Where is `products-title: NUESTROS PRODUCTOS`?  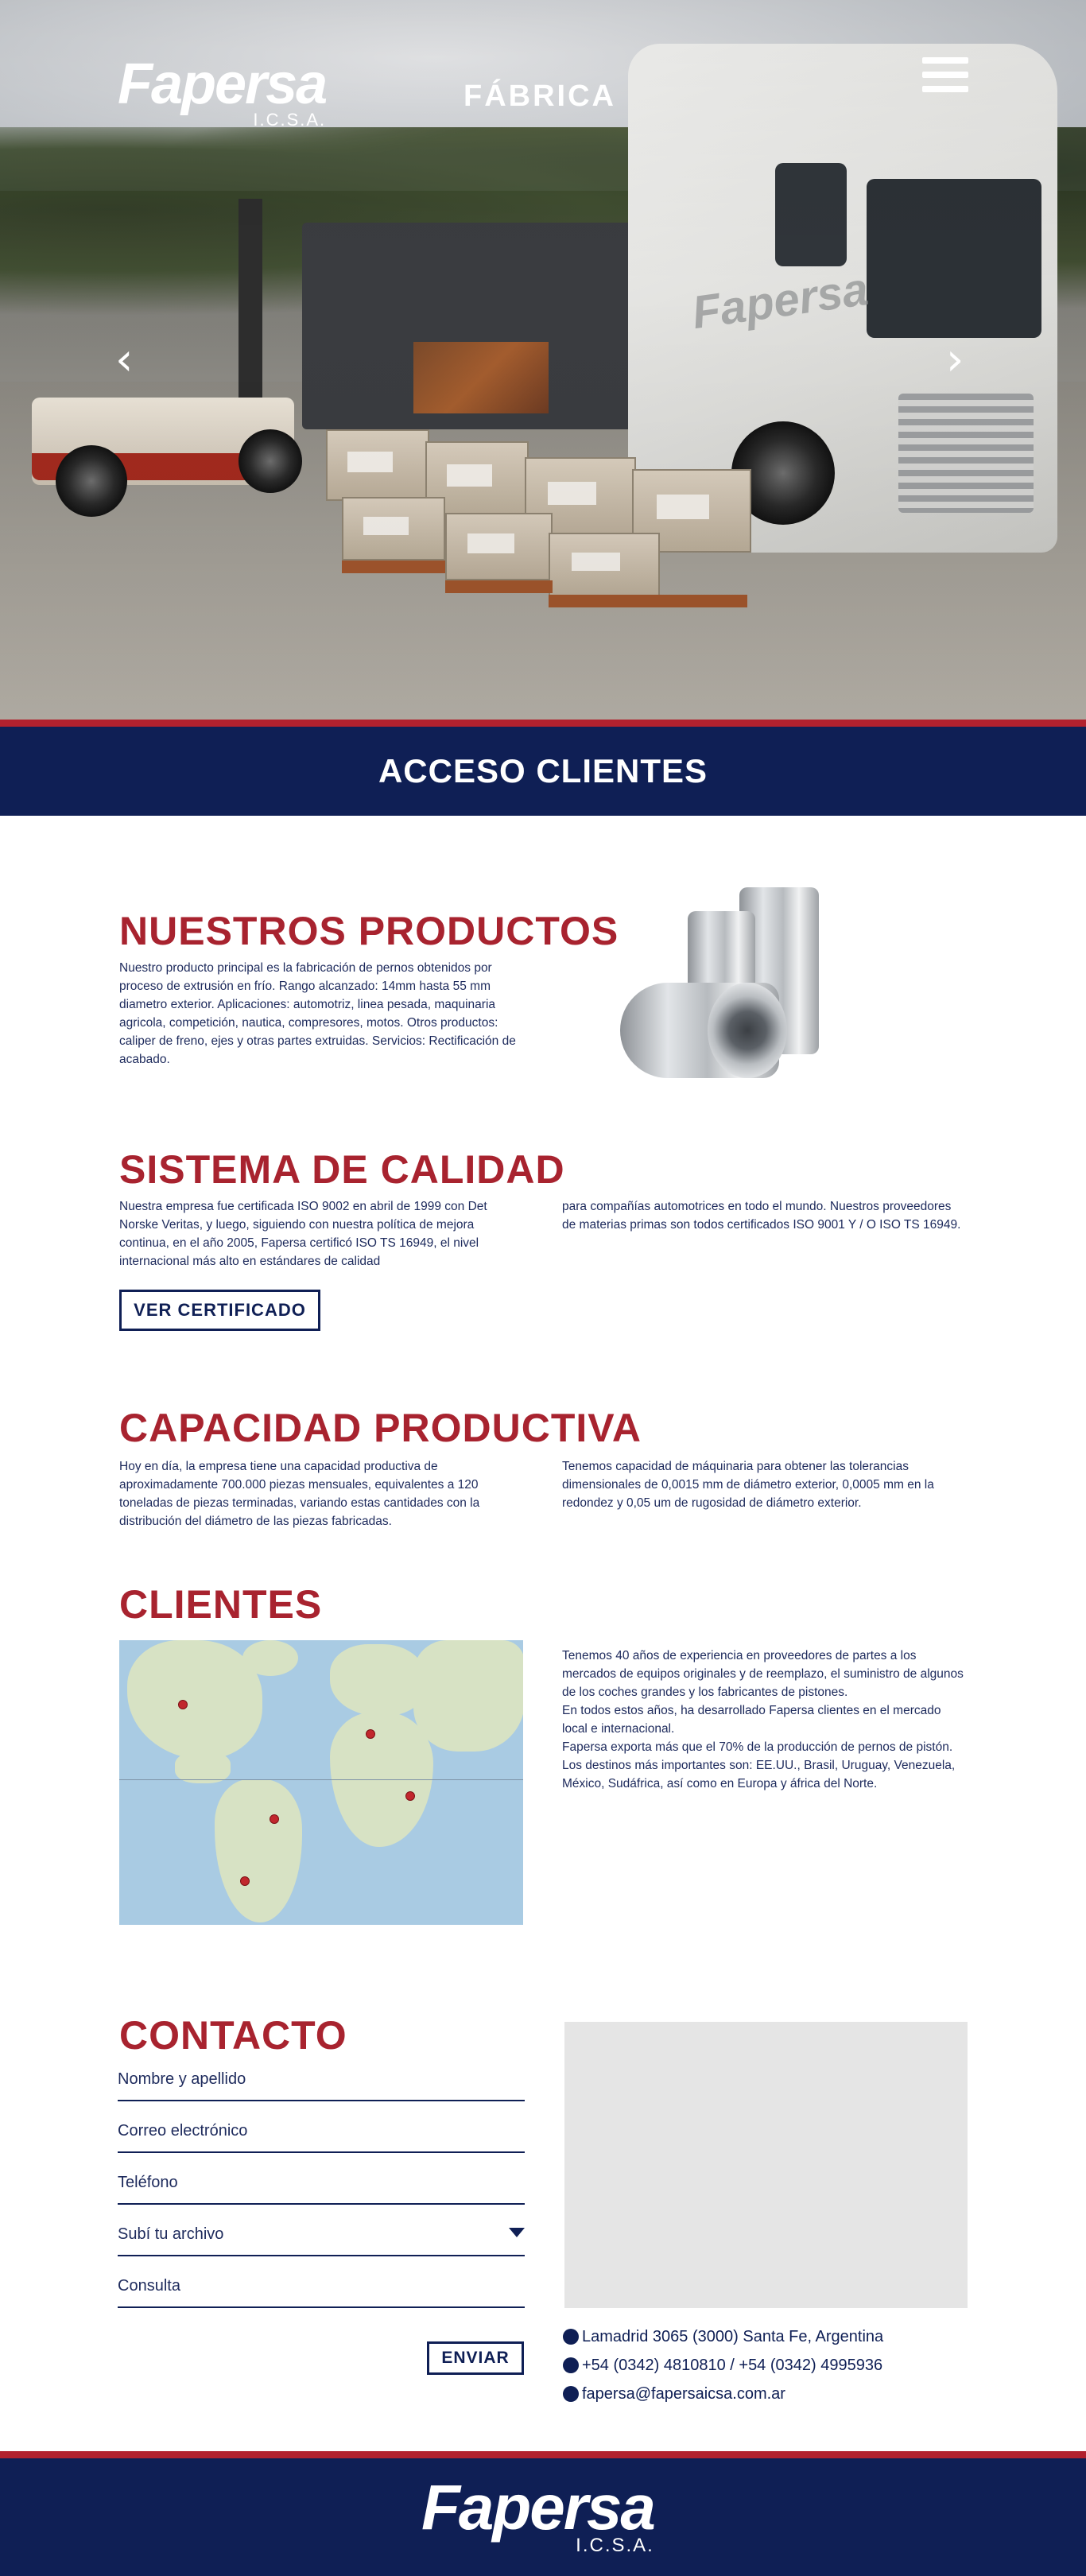 products-title: NUESTROS PRODUCTOS is located at coordinates (369, 931).